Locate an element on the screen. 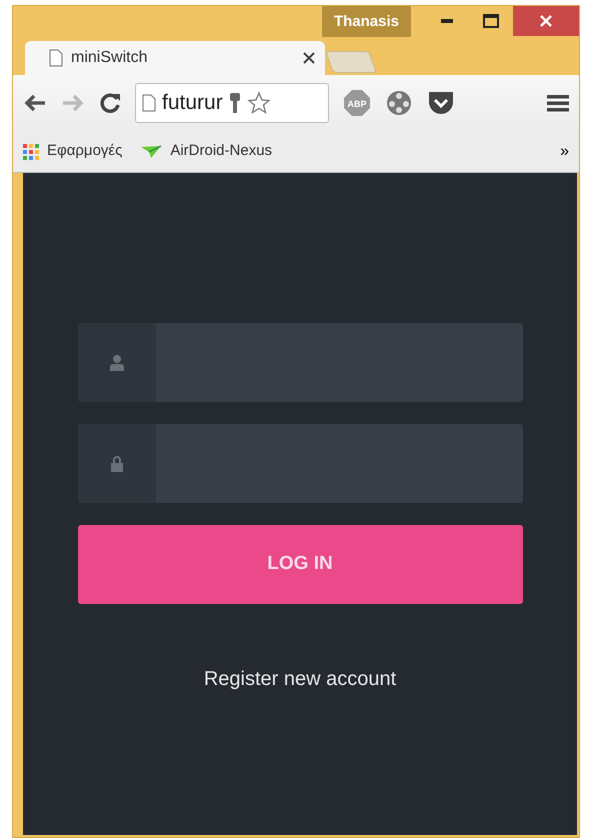  paper-plane-icon is located at coordinates (151, 151).